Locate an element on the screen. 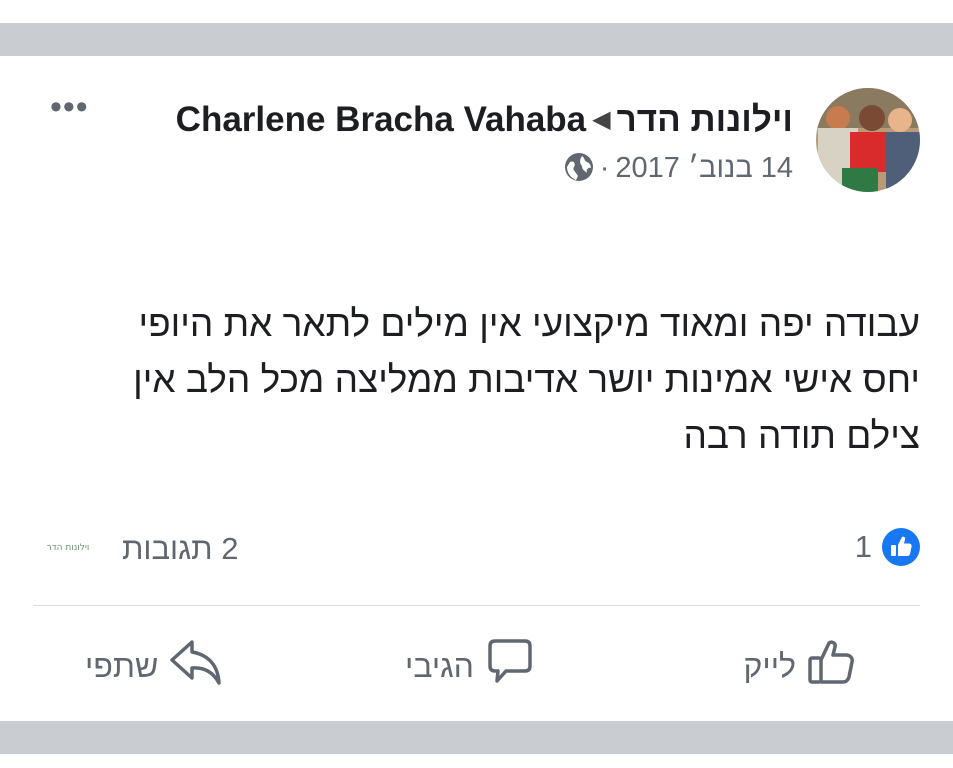 The image size is (953, 768). comment-label: הגיבי is located at coordinates (439, 665).